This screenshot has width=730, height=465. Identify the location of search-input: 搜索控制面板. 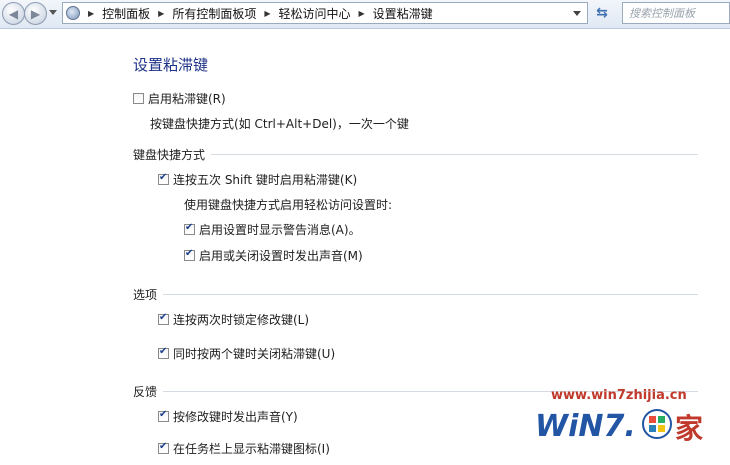
(676, 13).